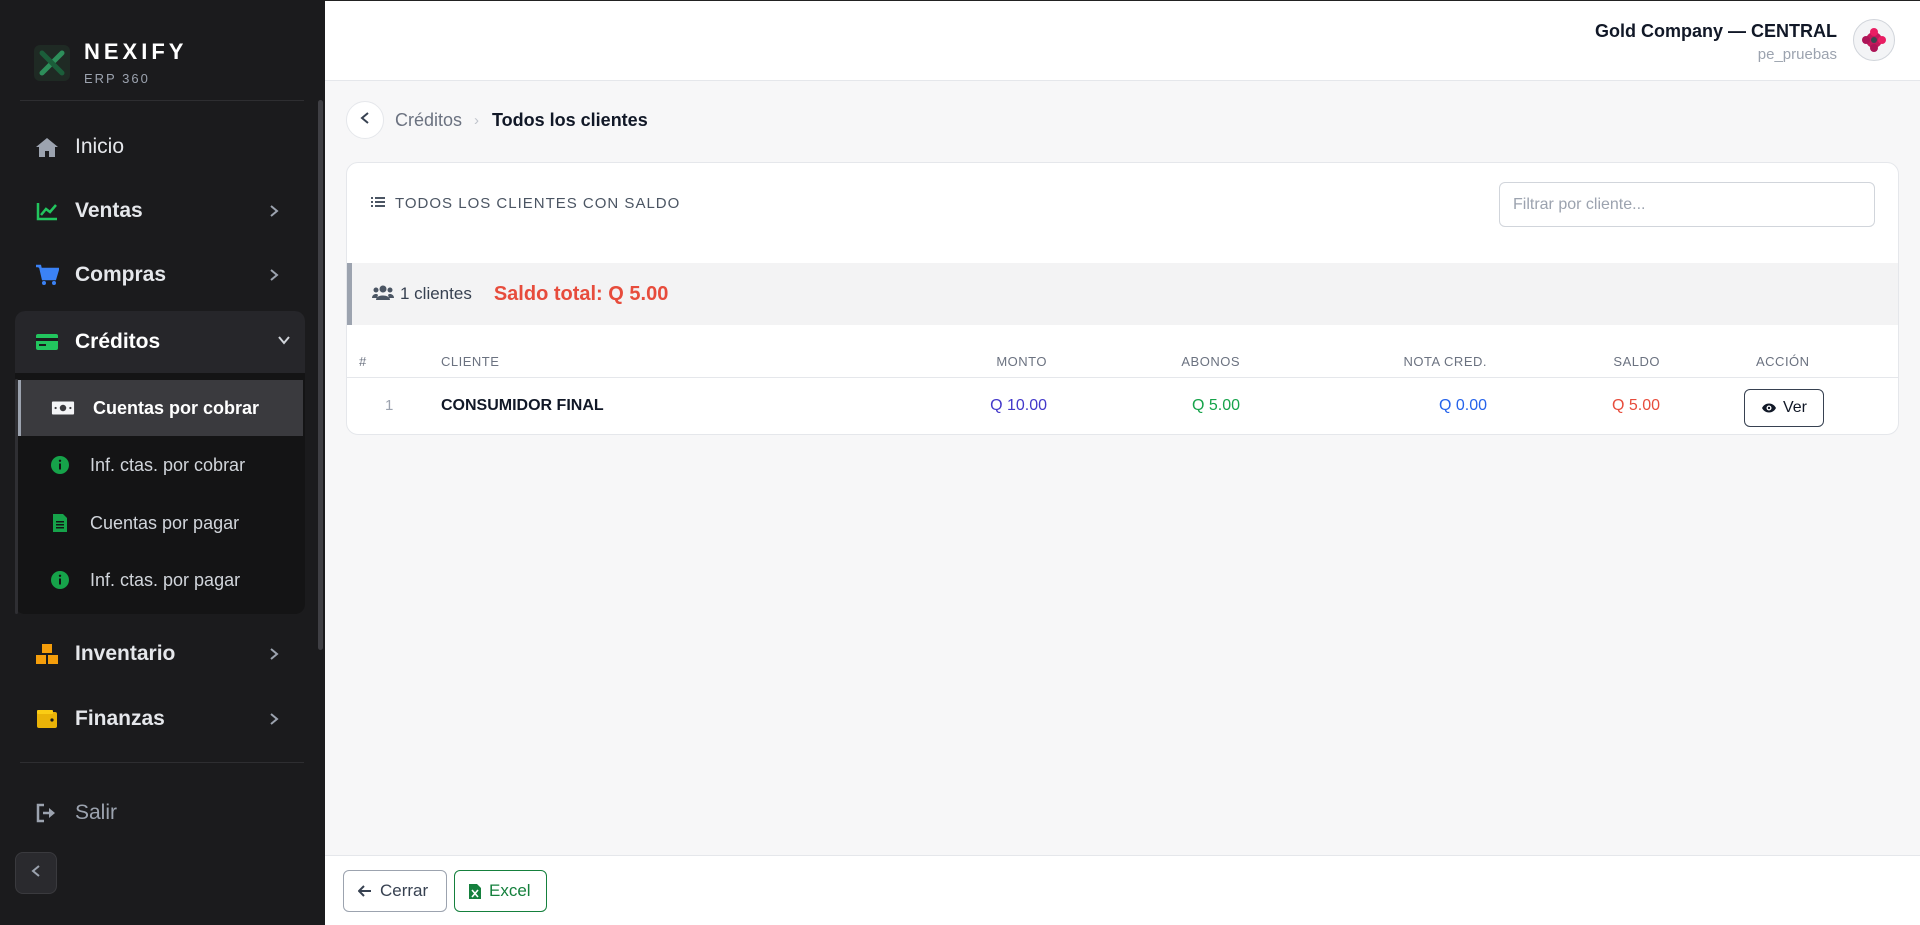 The height and width of the screenshot is (925, 1920). Describe the element at coordinates (162, 813) in the screenshot. I see `sidebar-item-salir: Salir` at that location.